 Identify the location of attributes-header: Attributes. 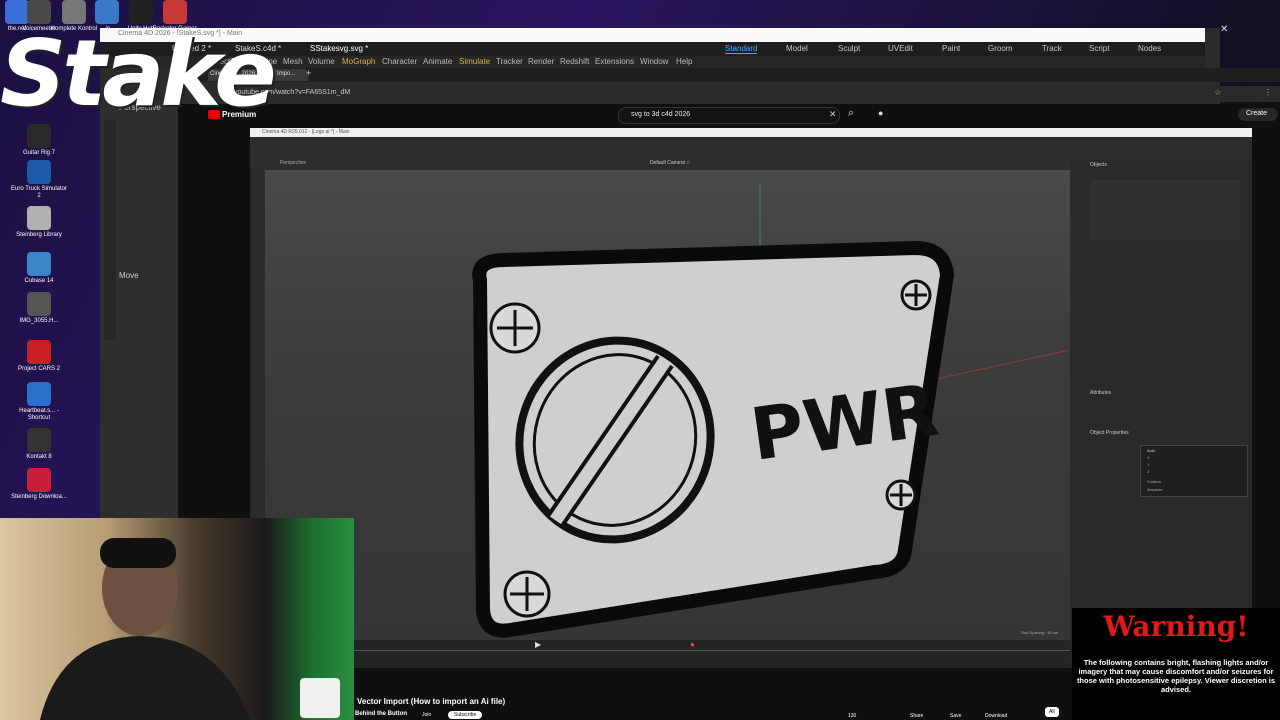
(1101, 393).